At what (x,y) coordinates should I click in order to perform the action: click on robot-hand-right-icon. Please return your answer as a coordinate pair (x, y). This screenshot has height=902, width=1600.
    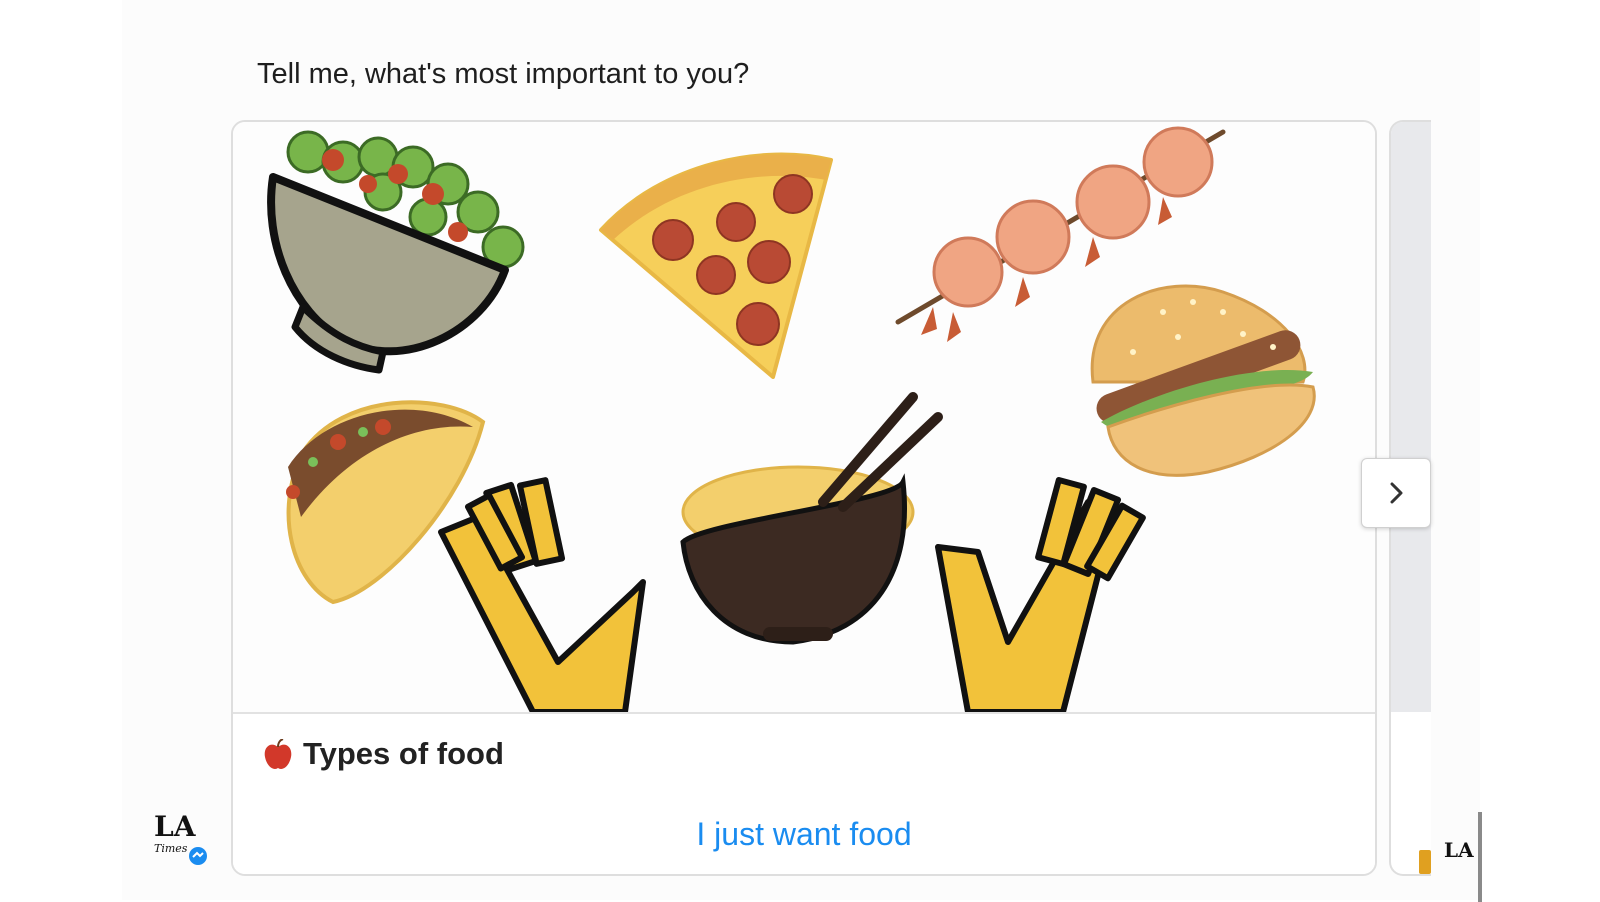
    Looking at the image, I should click on (1040, 595).